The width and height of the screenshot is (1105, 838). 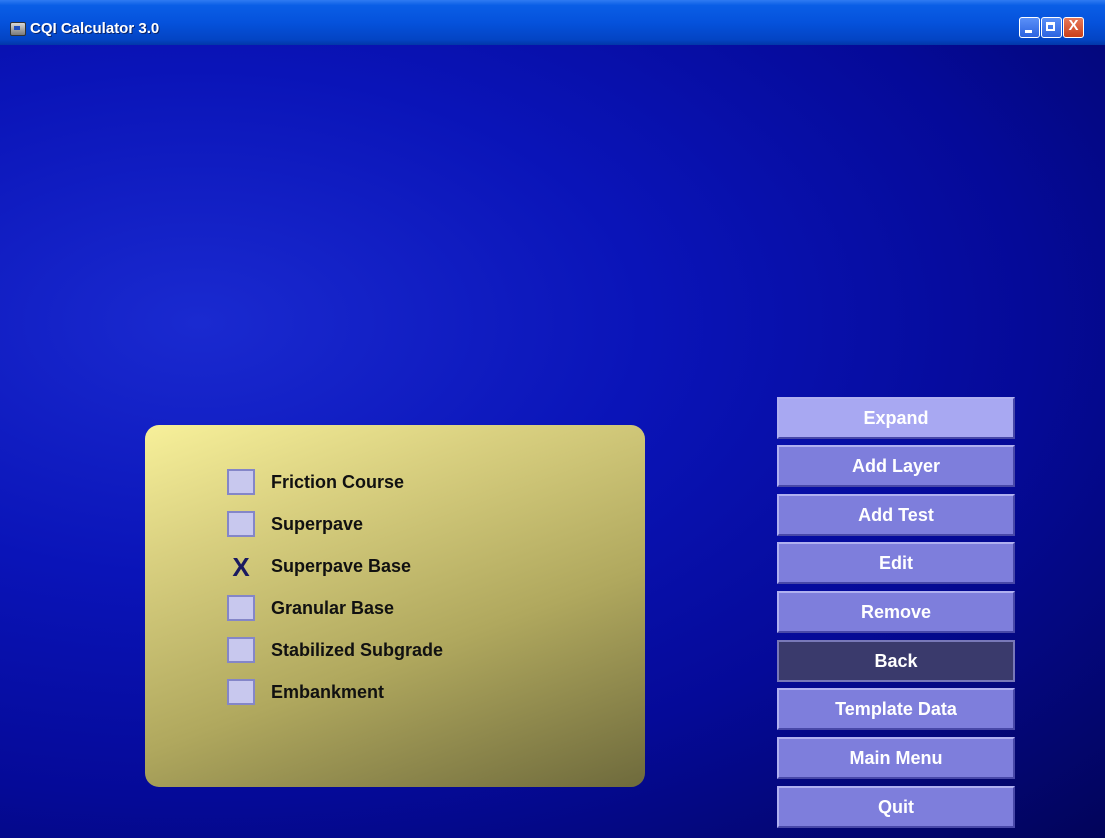 What do you see at coordinates (896, 418) in the screenshot?
I see `expand-button: Expand` at bounding box center [896, 418].